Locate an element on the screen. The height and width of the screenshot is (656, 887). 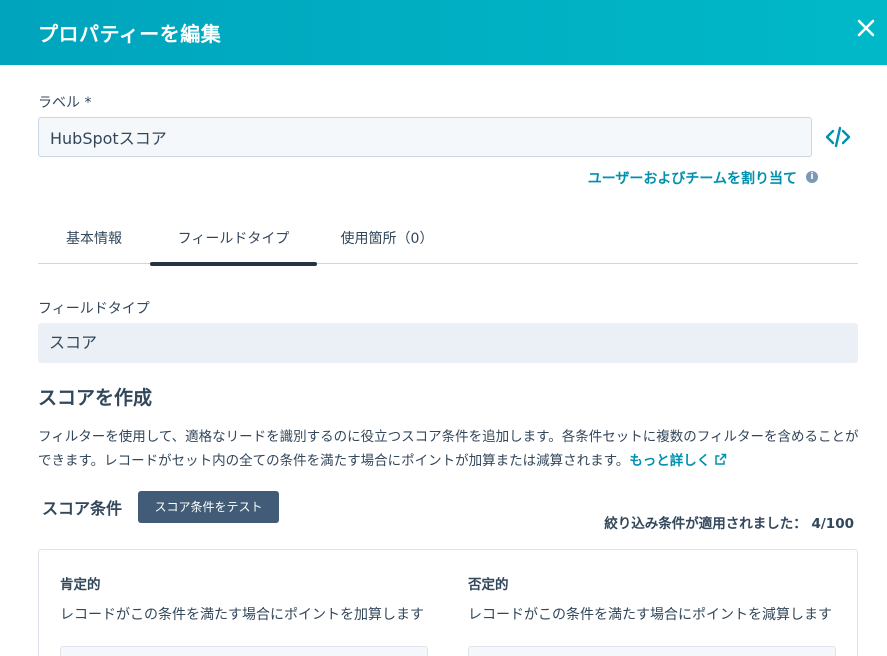
close-icon is located at coordinates (866, 28).